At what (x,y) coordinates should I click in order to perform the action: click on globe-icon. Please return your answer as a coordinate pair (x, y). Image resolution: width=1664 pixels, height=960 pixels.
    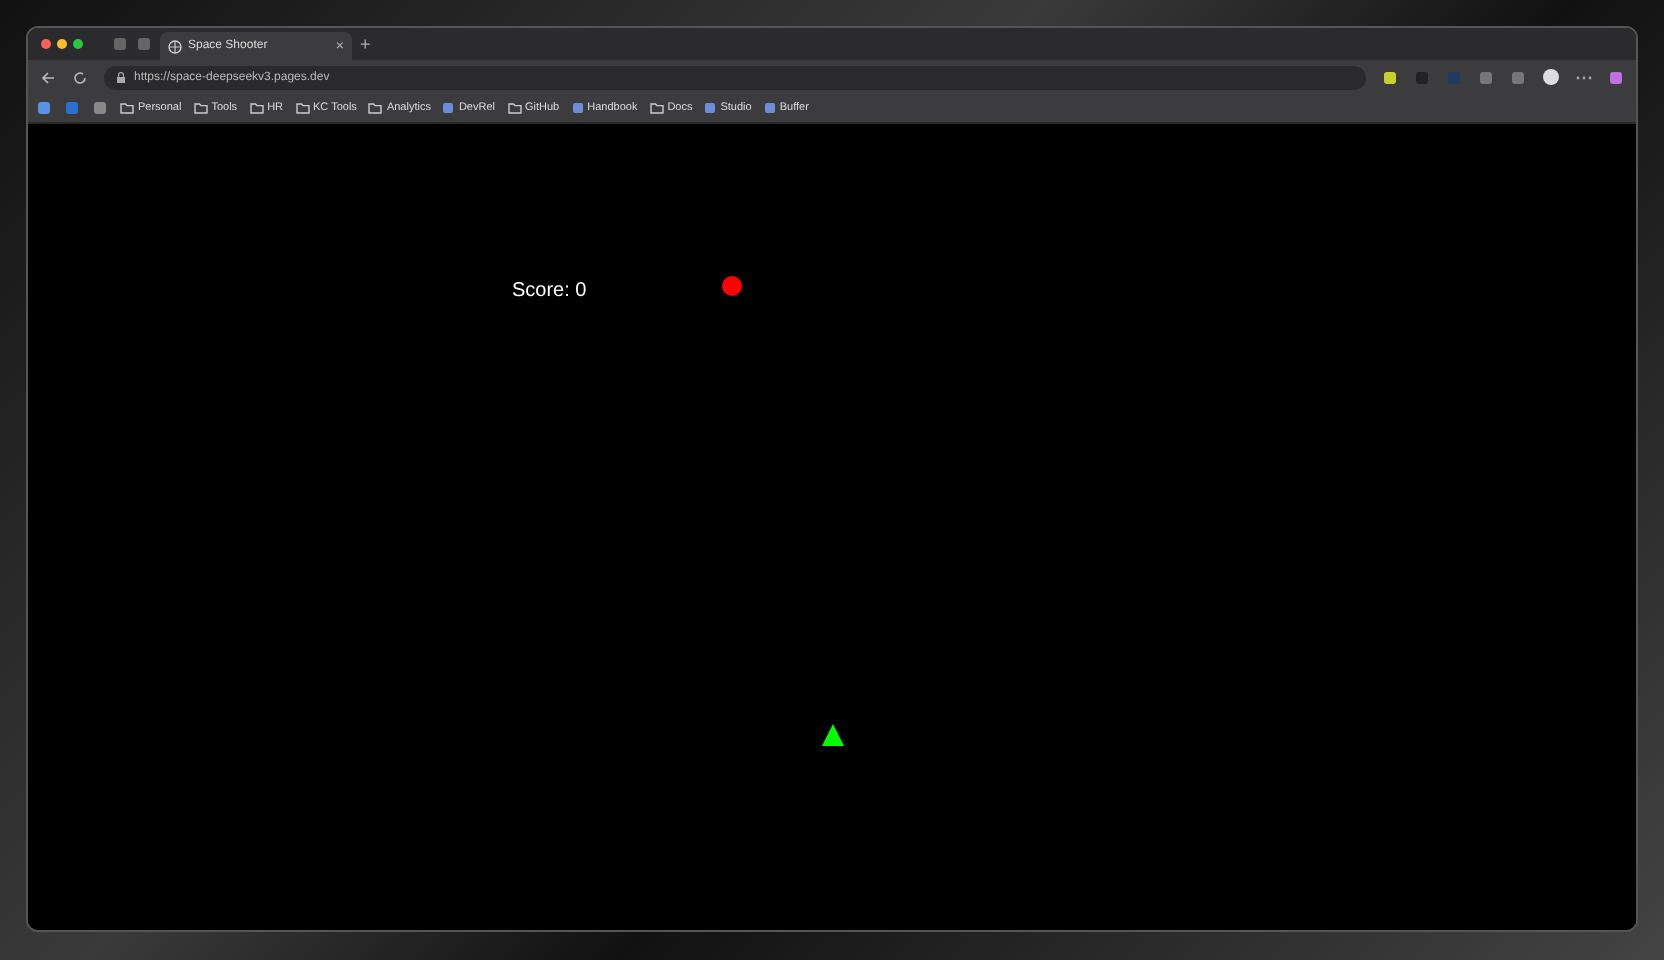
    Looking at the image, I should click on (175, 46).